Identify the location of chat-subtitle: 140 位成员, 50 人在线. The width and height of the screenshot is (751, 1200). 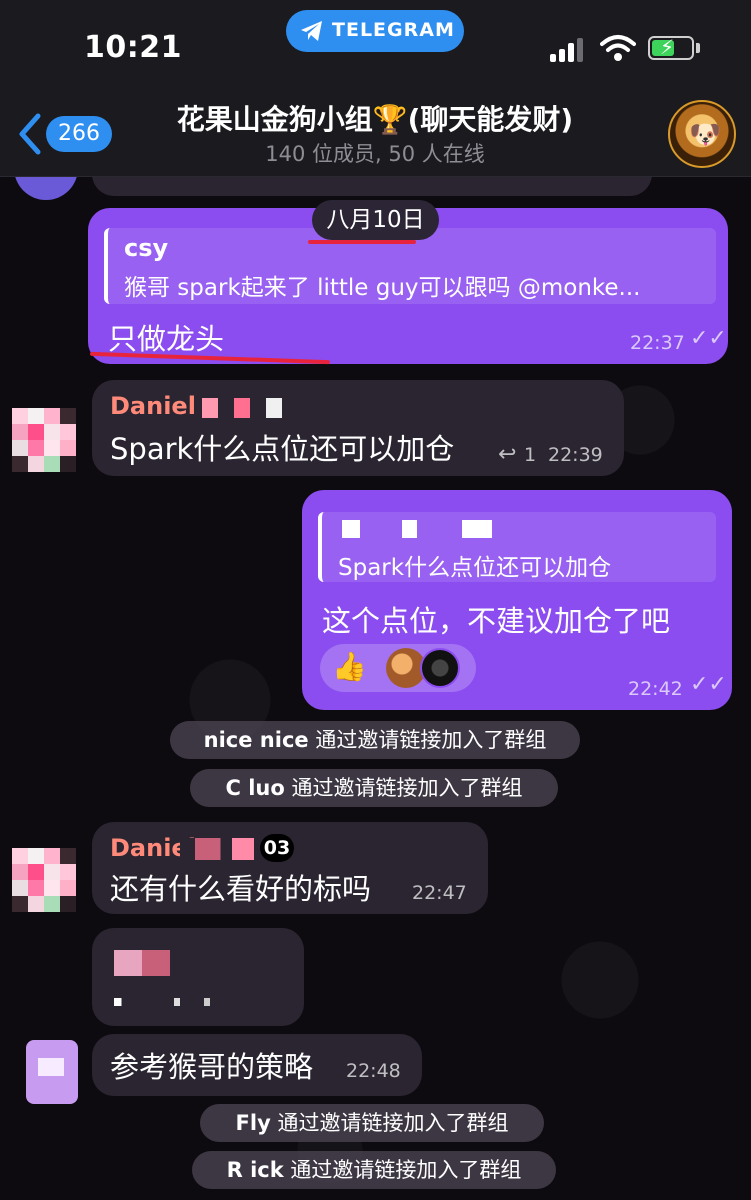
(375, 153).